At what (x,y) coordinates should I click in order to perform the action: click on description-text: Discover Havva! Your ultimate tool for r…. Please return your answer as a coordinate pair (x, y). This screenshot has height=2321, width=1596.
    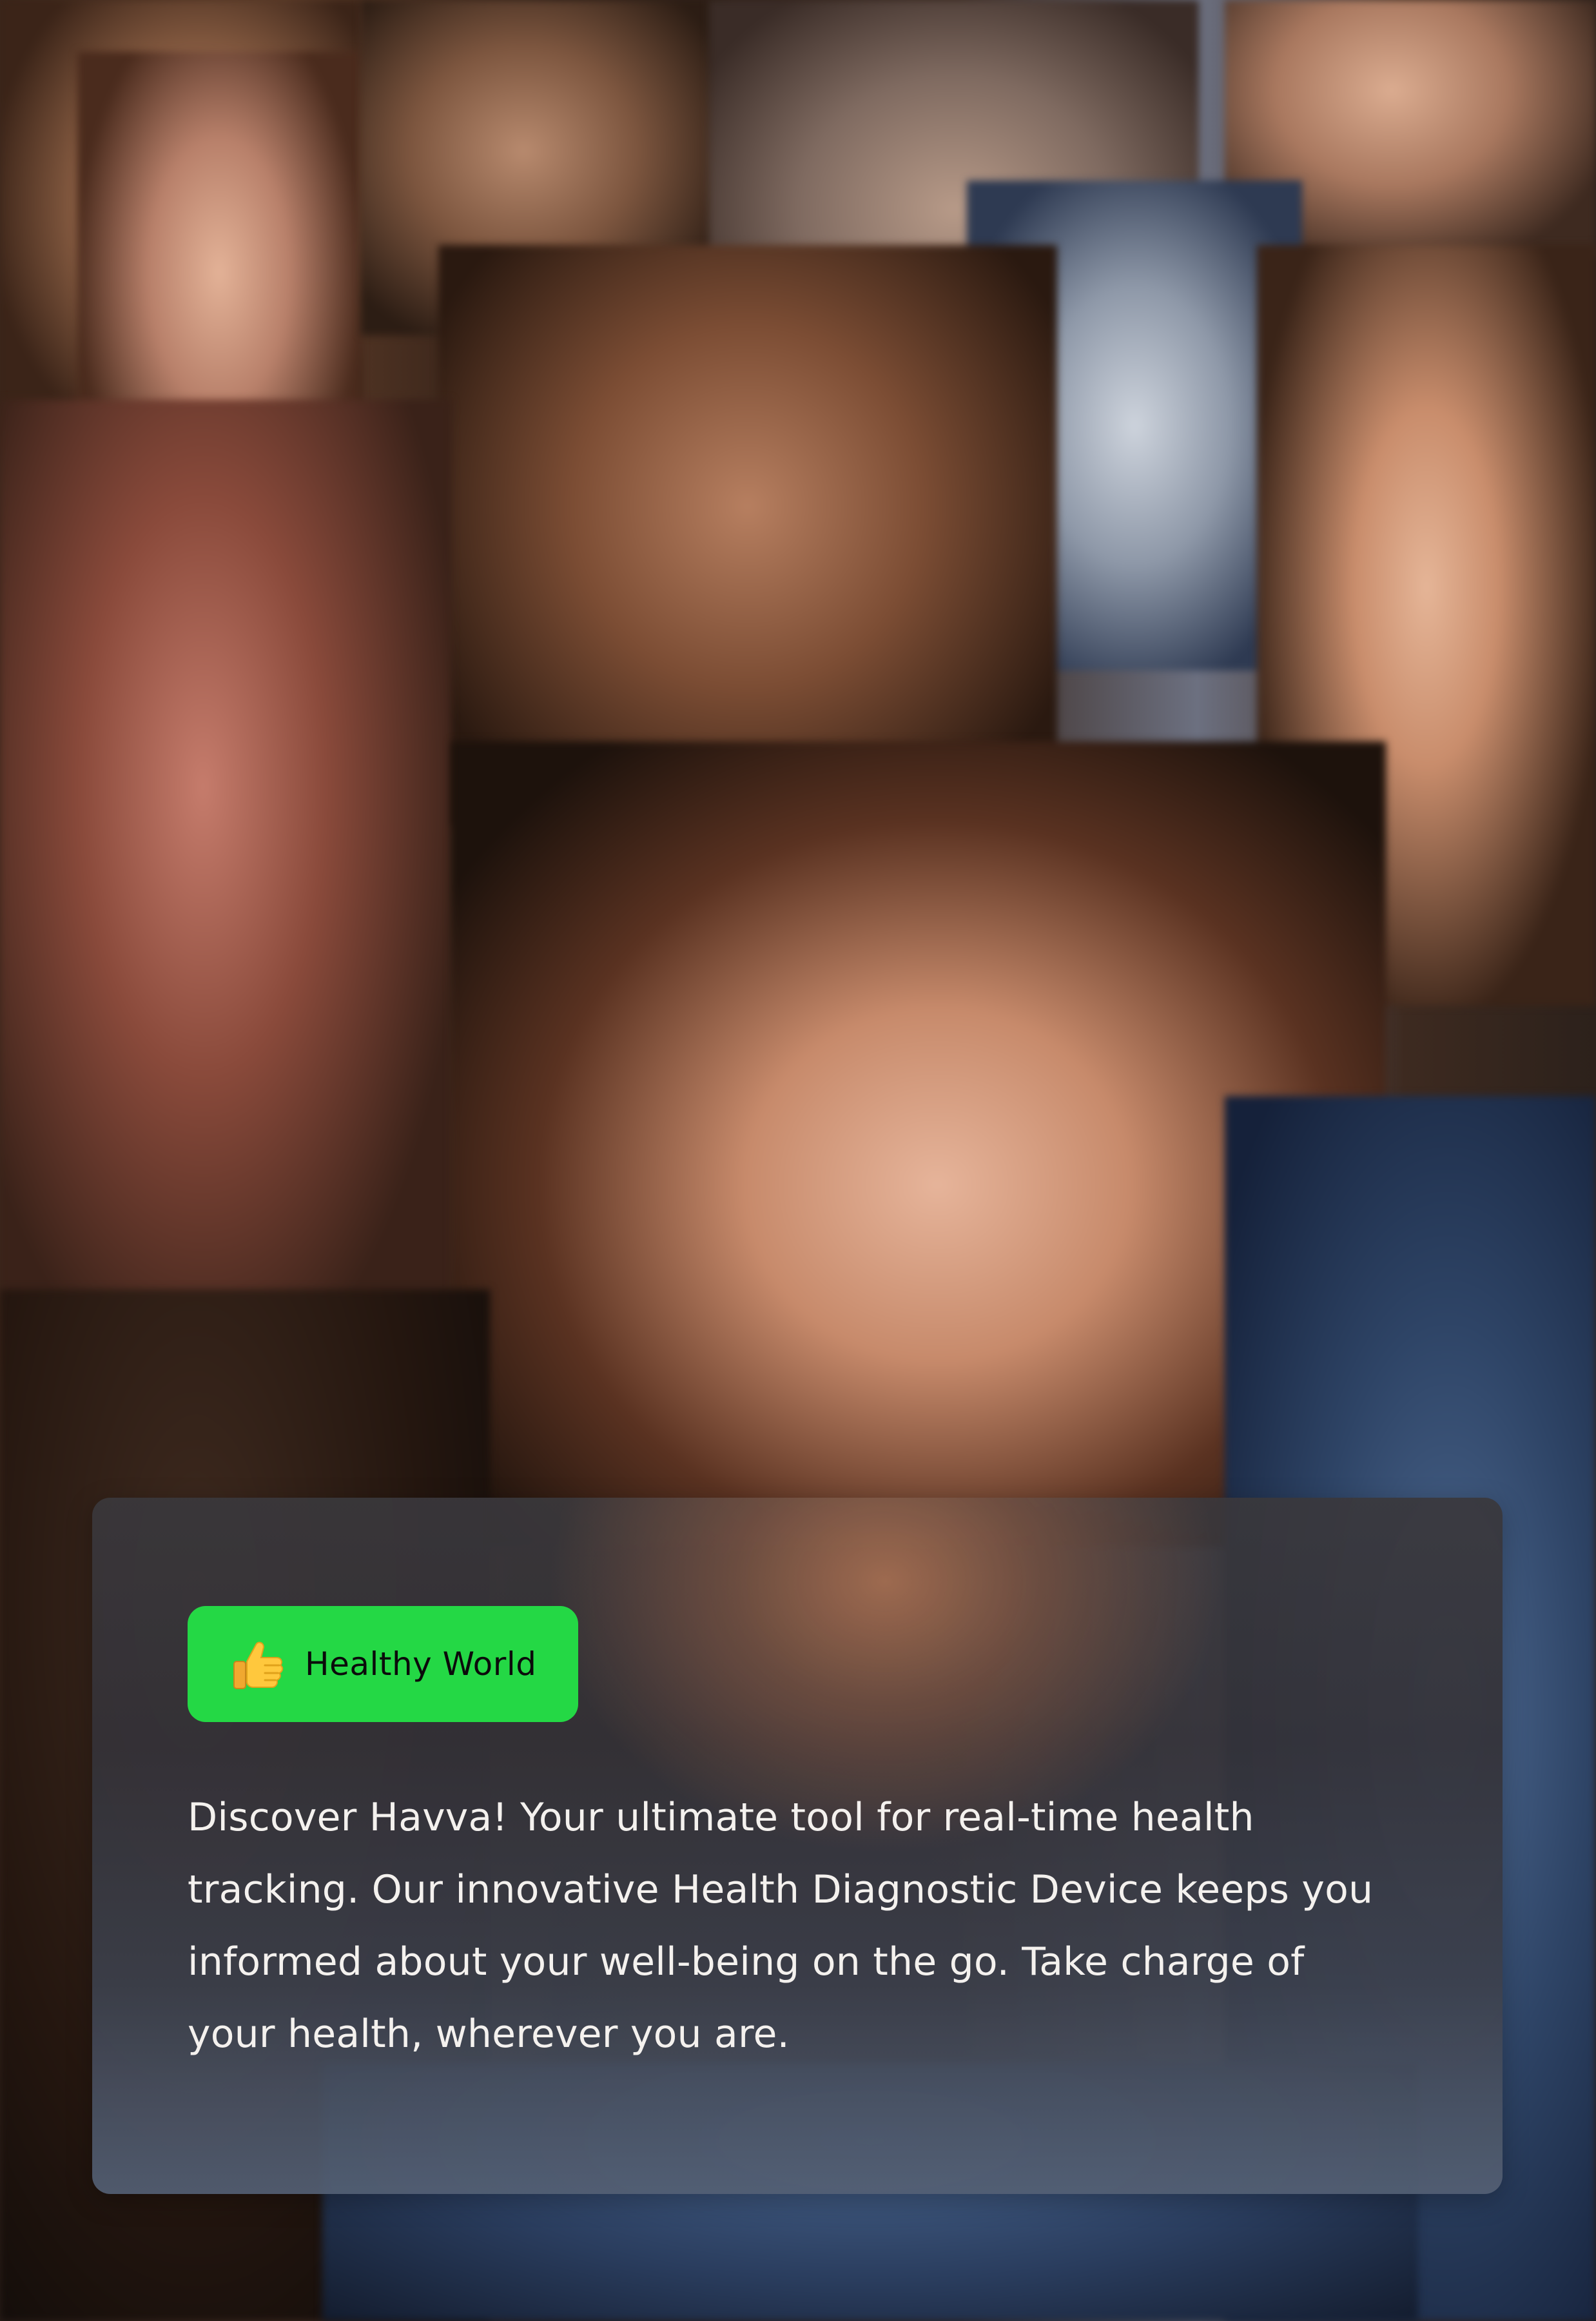
    Looking at the image, I should click on (781, 1926).